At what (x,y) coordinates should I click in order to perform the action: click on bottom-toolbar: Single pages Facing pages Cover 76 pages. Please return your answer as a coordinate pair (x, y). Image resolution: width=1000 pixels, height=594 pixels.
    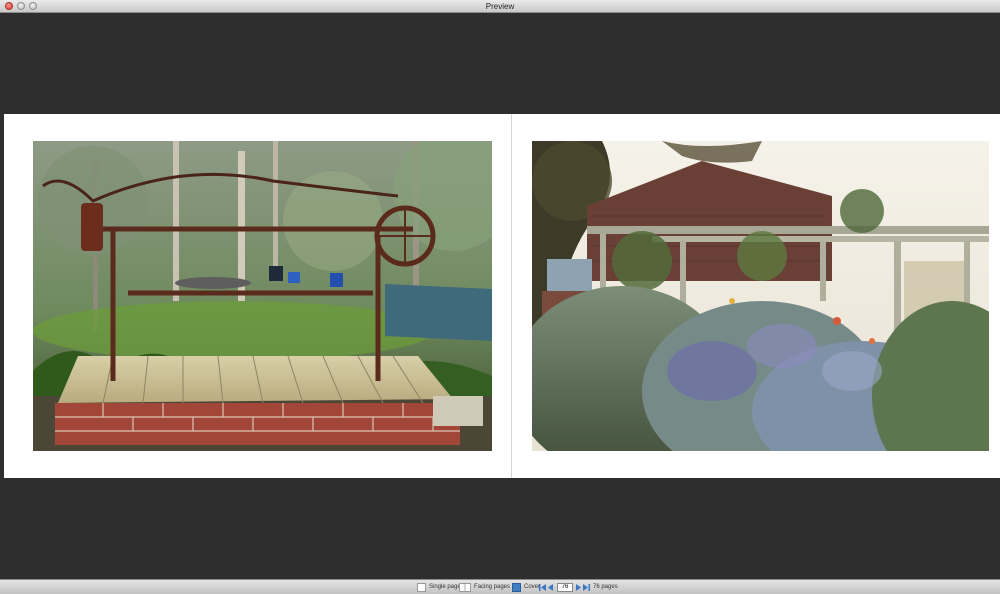
    Looking at the image, I should click on (500, 586).